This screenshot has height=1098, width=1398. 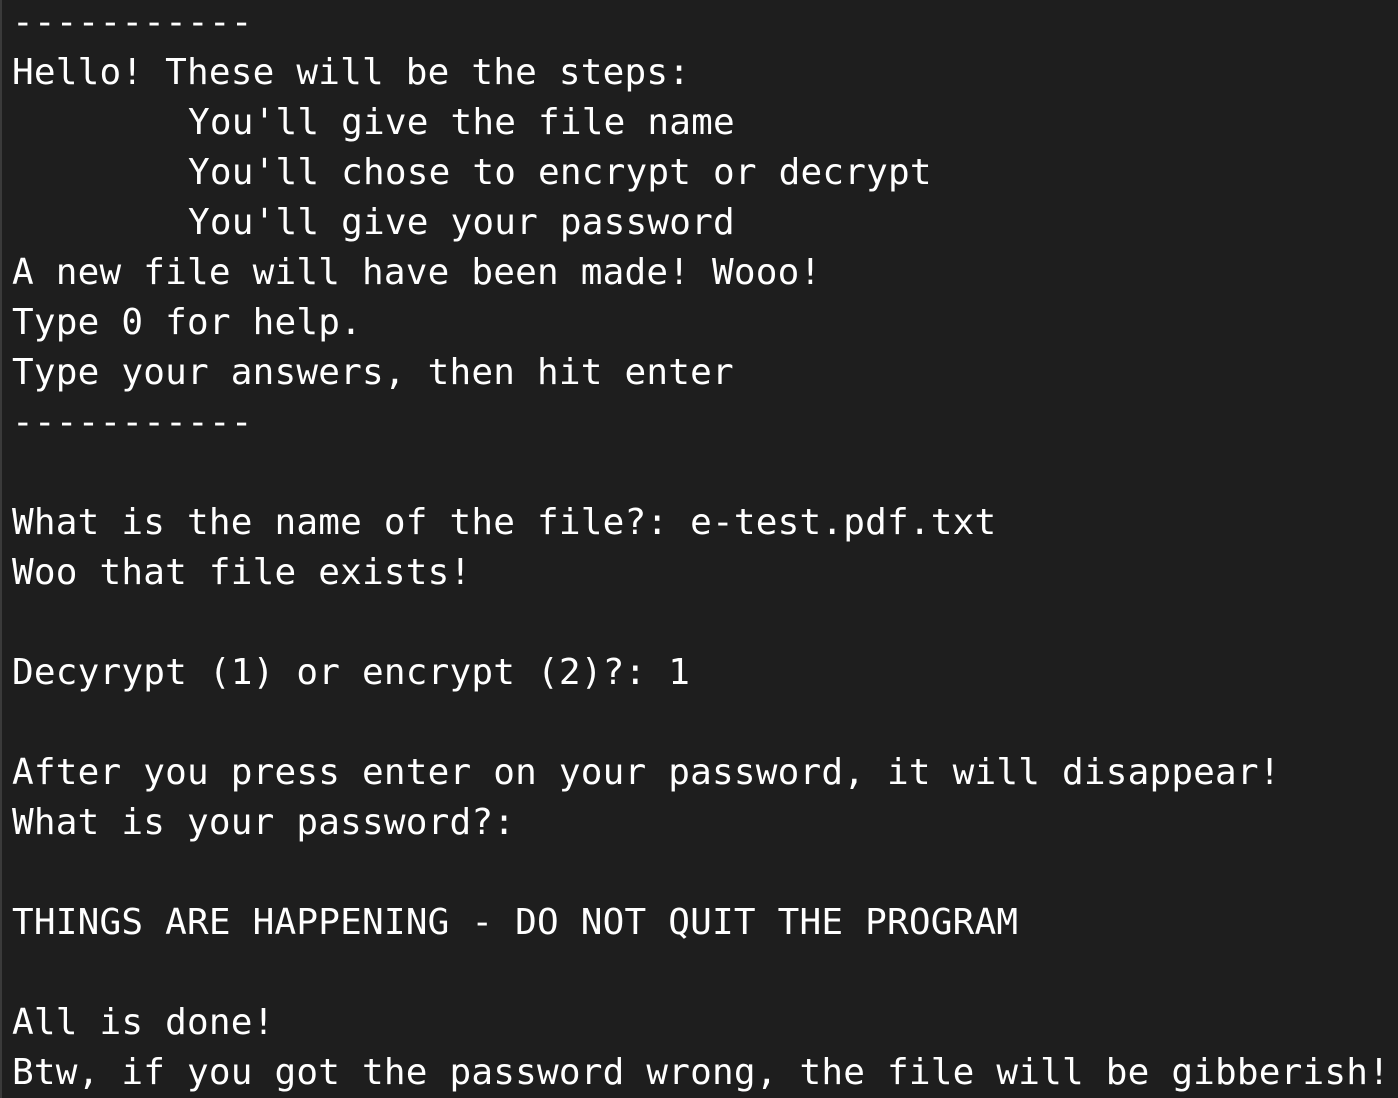 I want to click on prompt-line: Decyrypt (1) or encrypt (2)?: 1, so click(x=351, y=672).